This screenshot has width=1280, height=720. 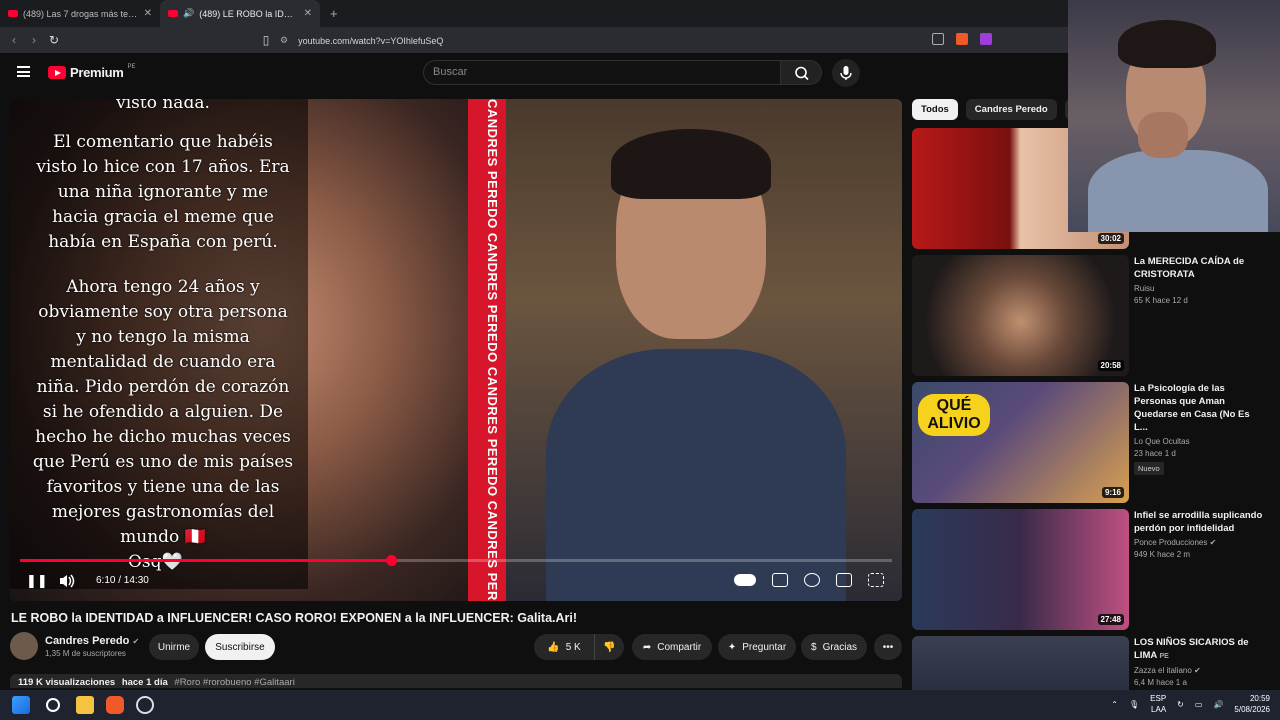 What do you see at coordinates (163, 167) in the screenshot?
I see `story-line: visto lo hice con 17 años. Era` at bounding box center [163, 167].